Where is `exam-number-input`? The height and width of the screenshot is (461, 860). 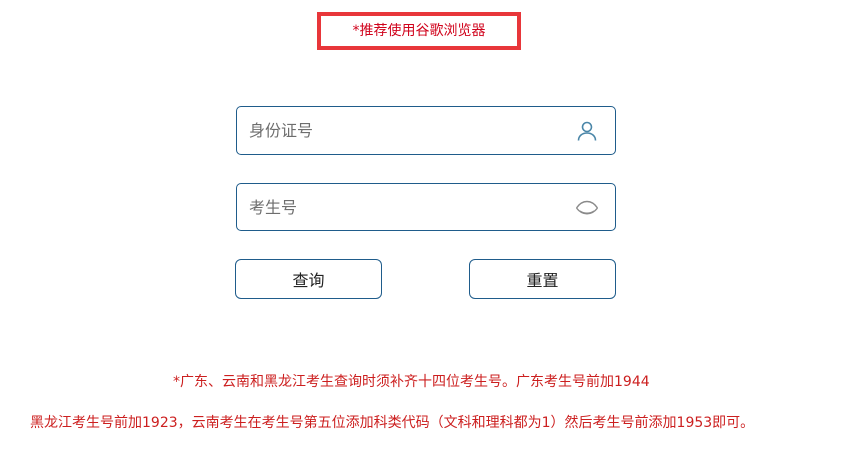 exam-number-input is located at coordinates (409, 207).